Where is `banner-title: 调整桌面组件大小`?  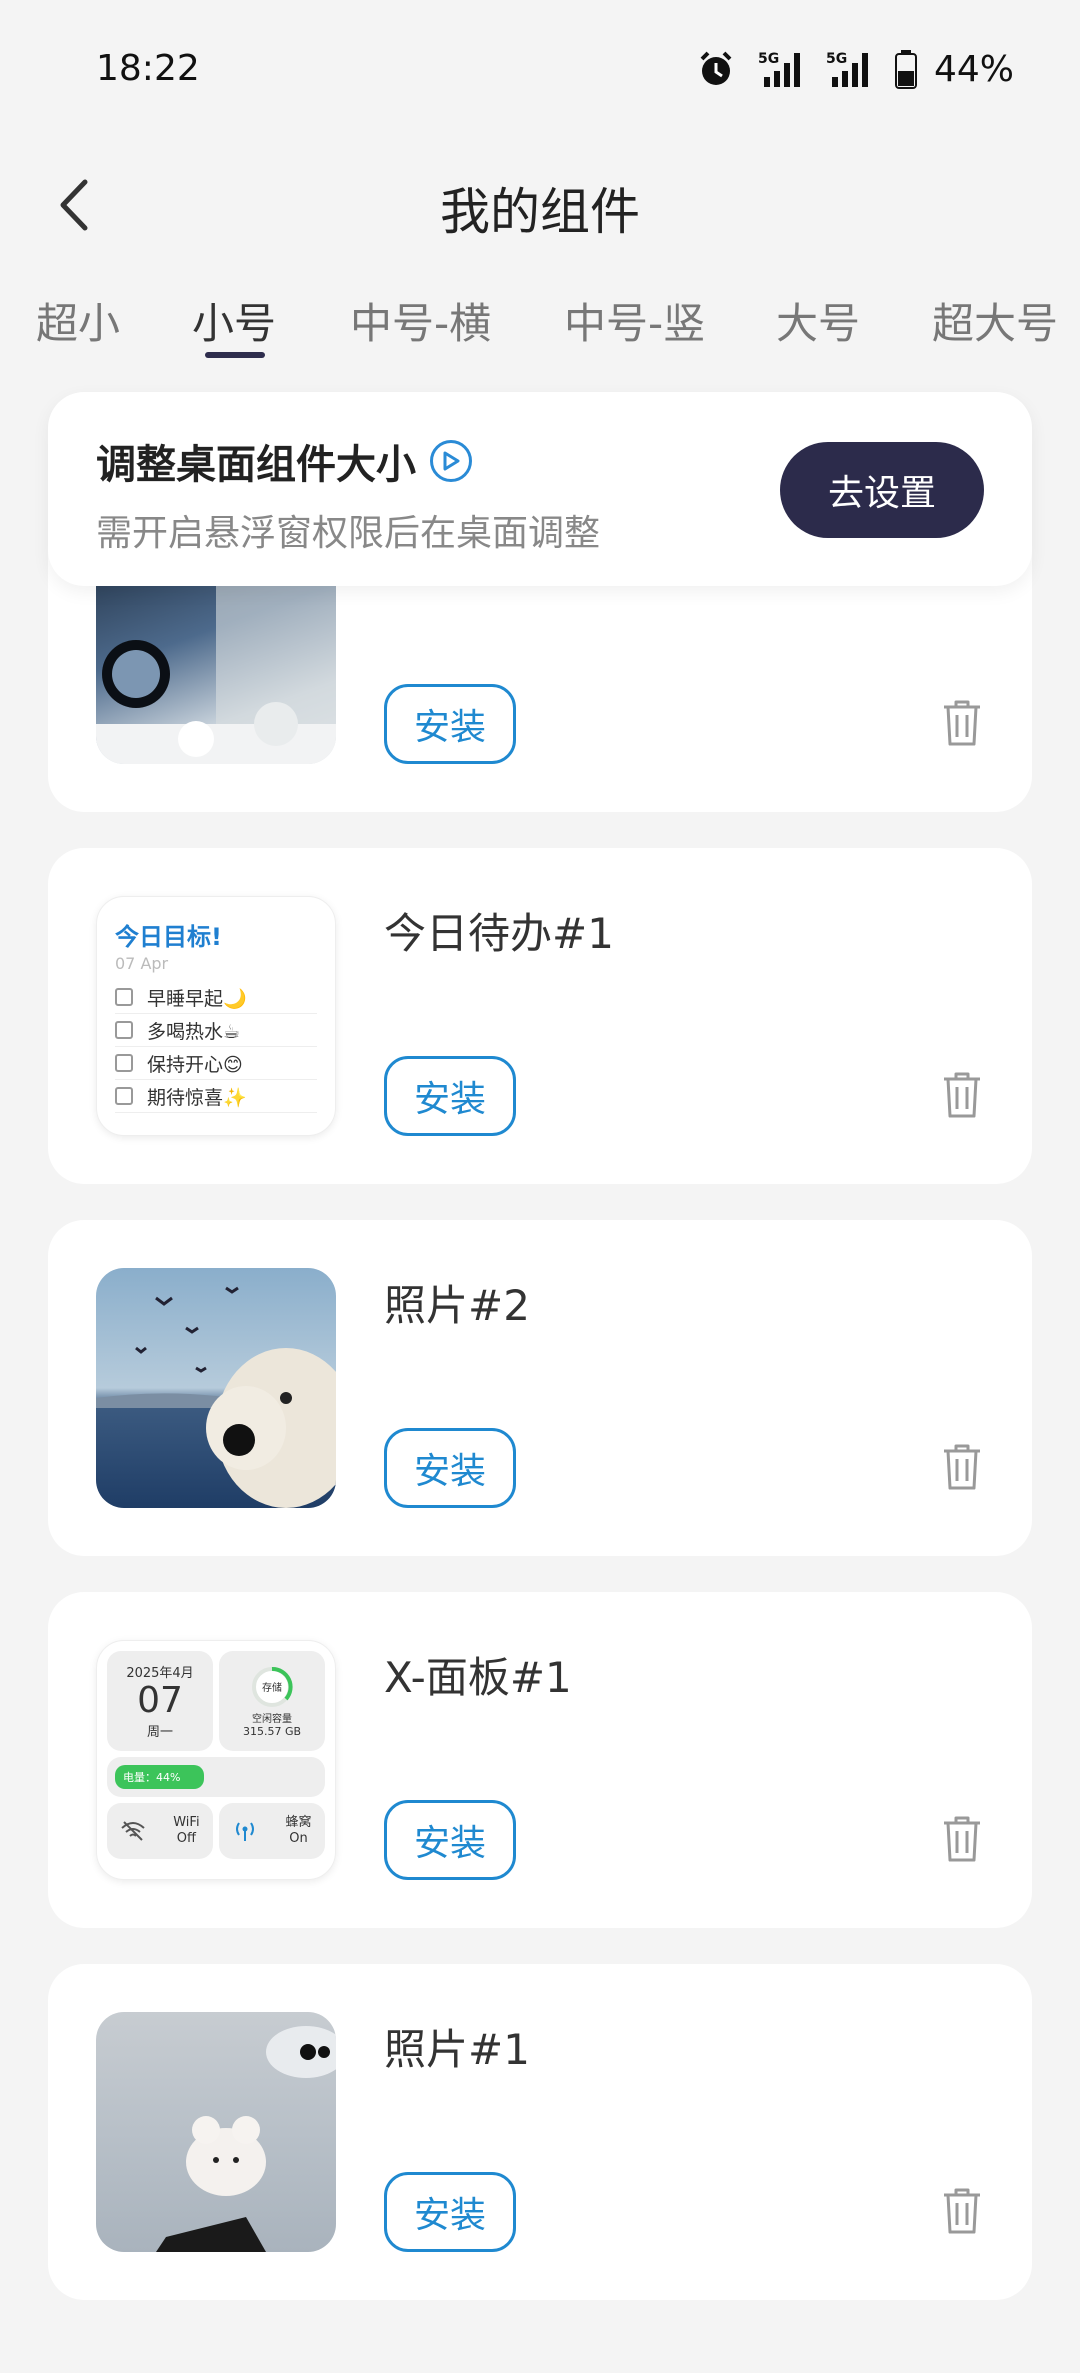
banner-title: 调整桌面组件大小 is located at coordinates (256, 465).